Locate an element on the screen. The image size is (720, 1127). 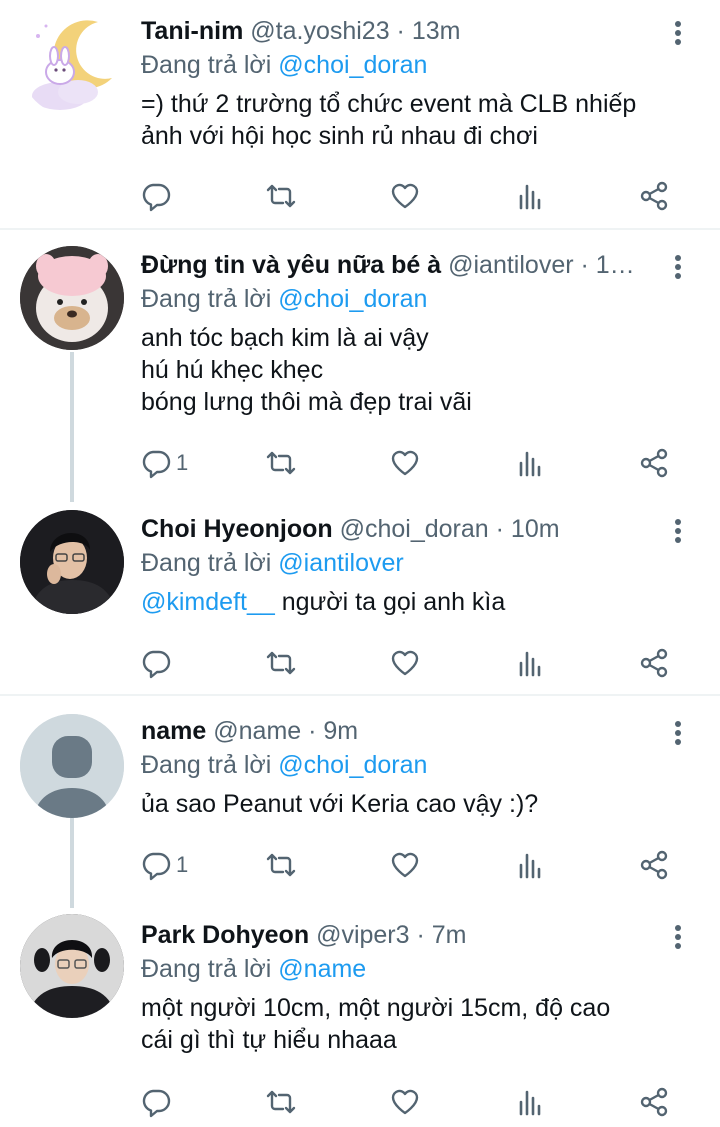
tweet-text-line: bóng lưng thôi mà đẹp trai vãi is located at coordinates (306, 402).